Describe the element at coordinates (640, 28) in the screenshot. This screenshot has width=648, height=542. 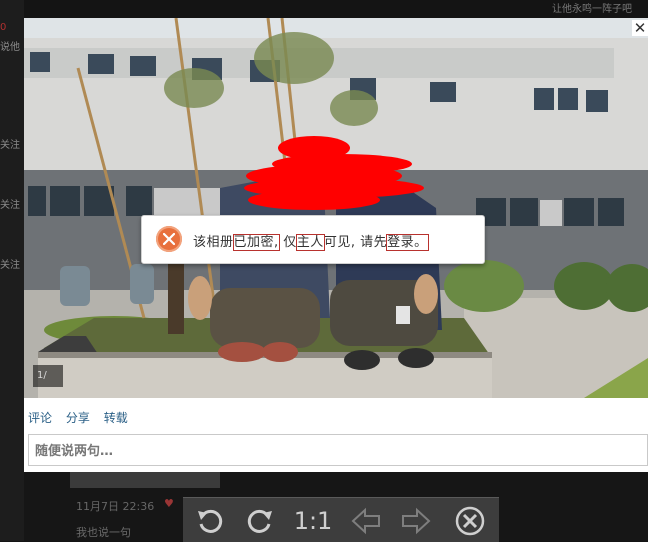
I see `close-viewer-button: ✕` at that location.